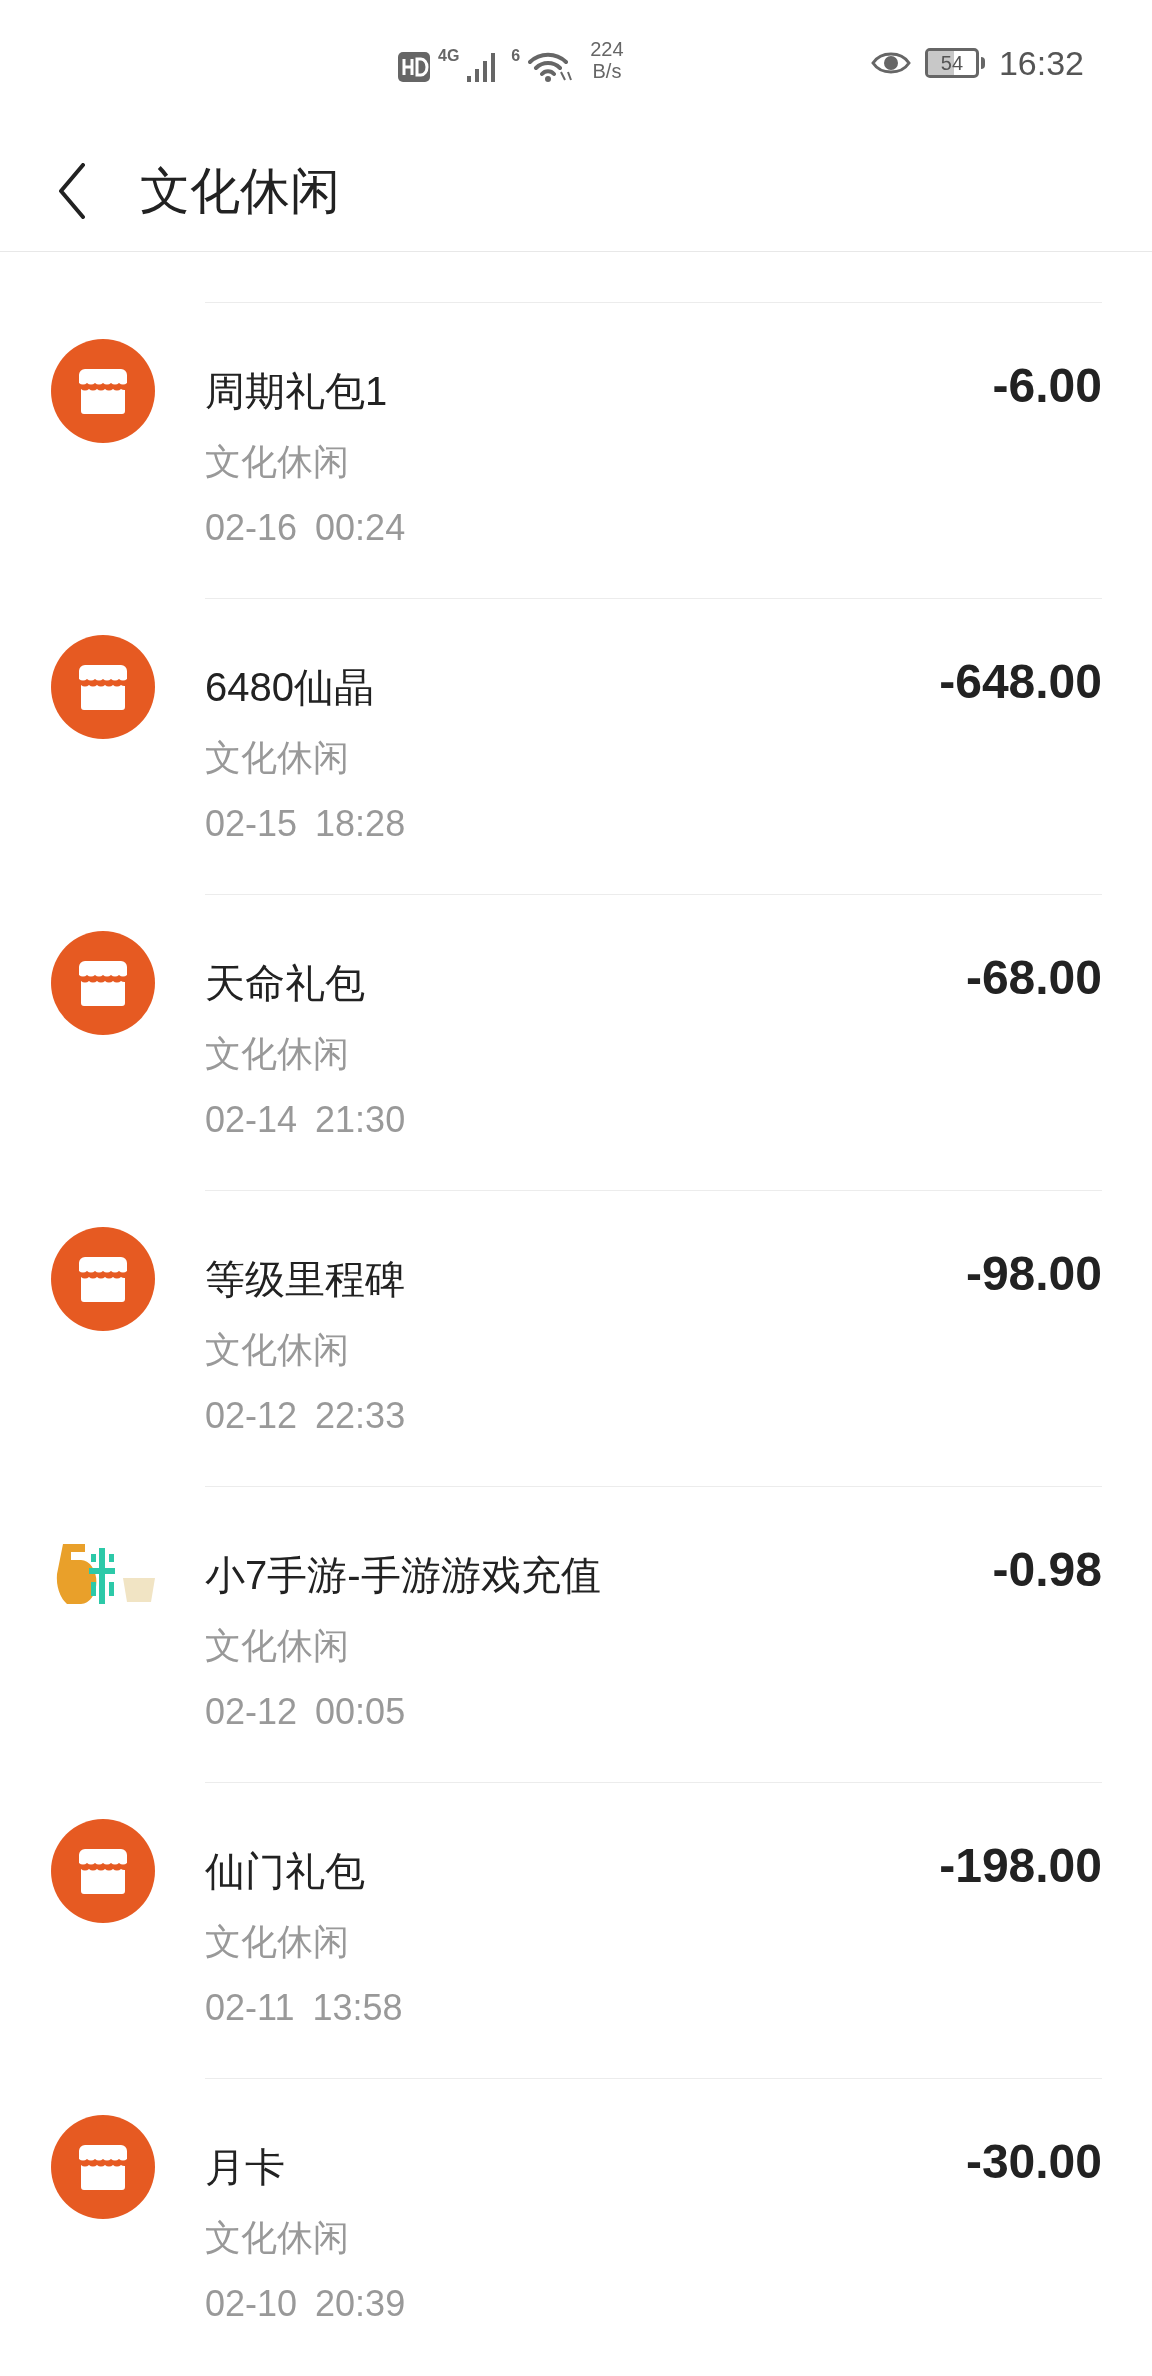 The width and height of the screenshot is (1152, 2376). I want to click on transaction-row: 月卡 文化休闲 02-10 20:39 -30.00, so click(653, 2226).